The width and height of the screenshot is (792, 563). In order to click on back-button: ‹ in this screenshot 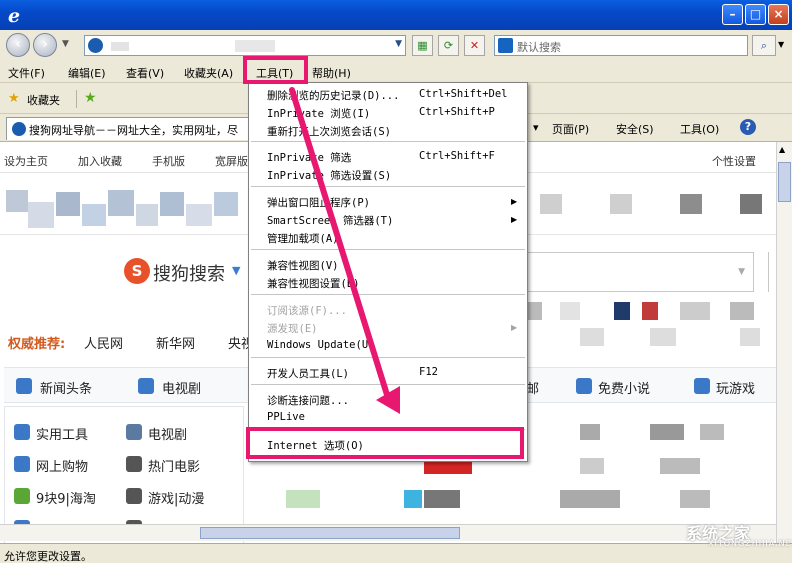, I will do `click(18, 45)`.